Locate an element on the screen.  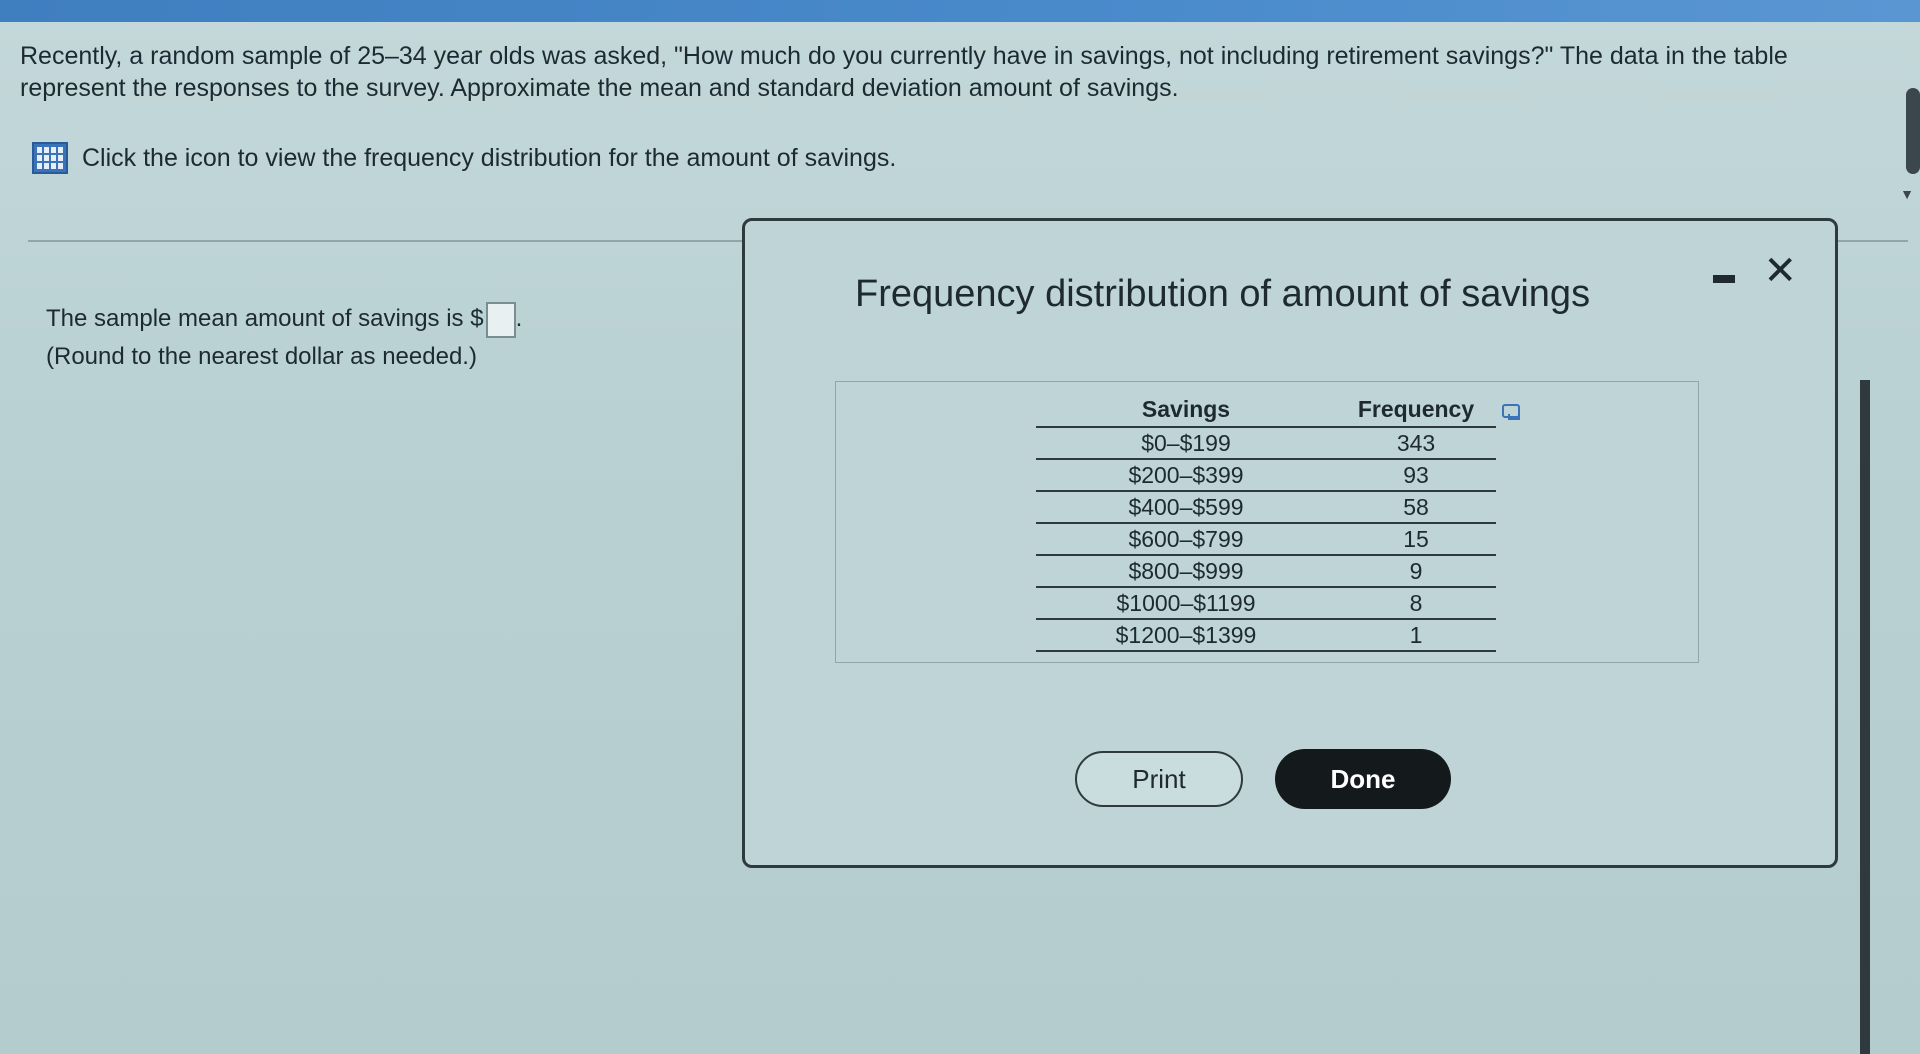
top-bar is located at coordinates (960, 11).